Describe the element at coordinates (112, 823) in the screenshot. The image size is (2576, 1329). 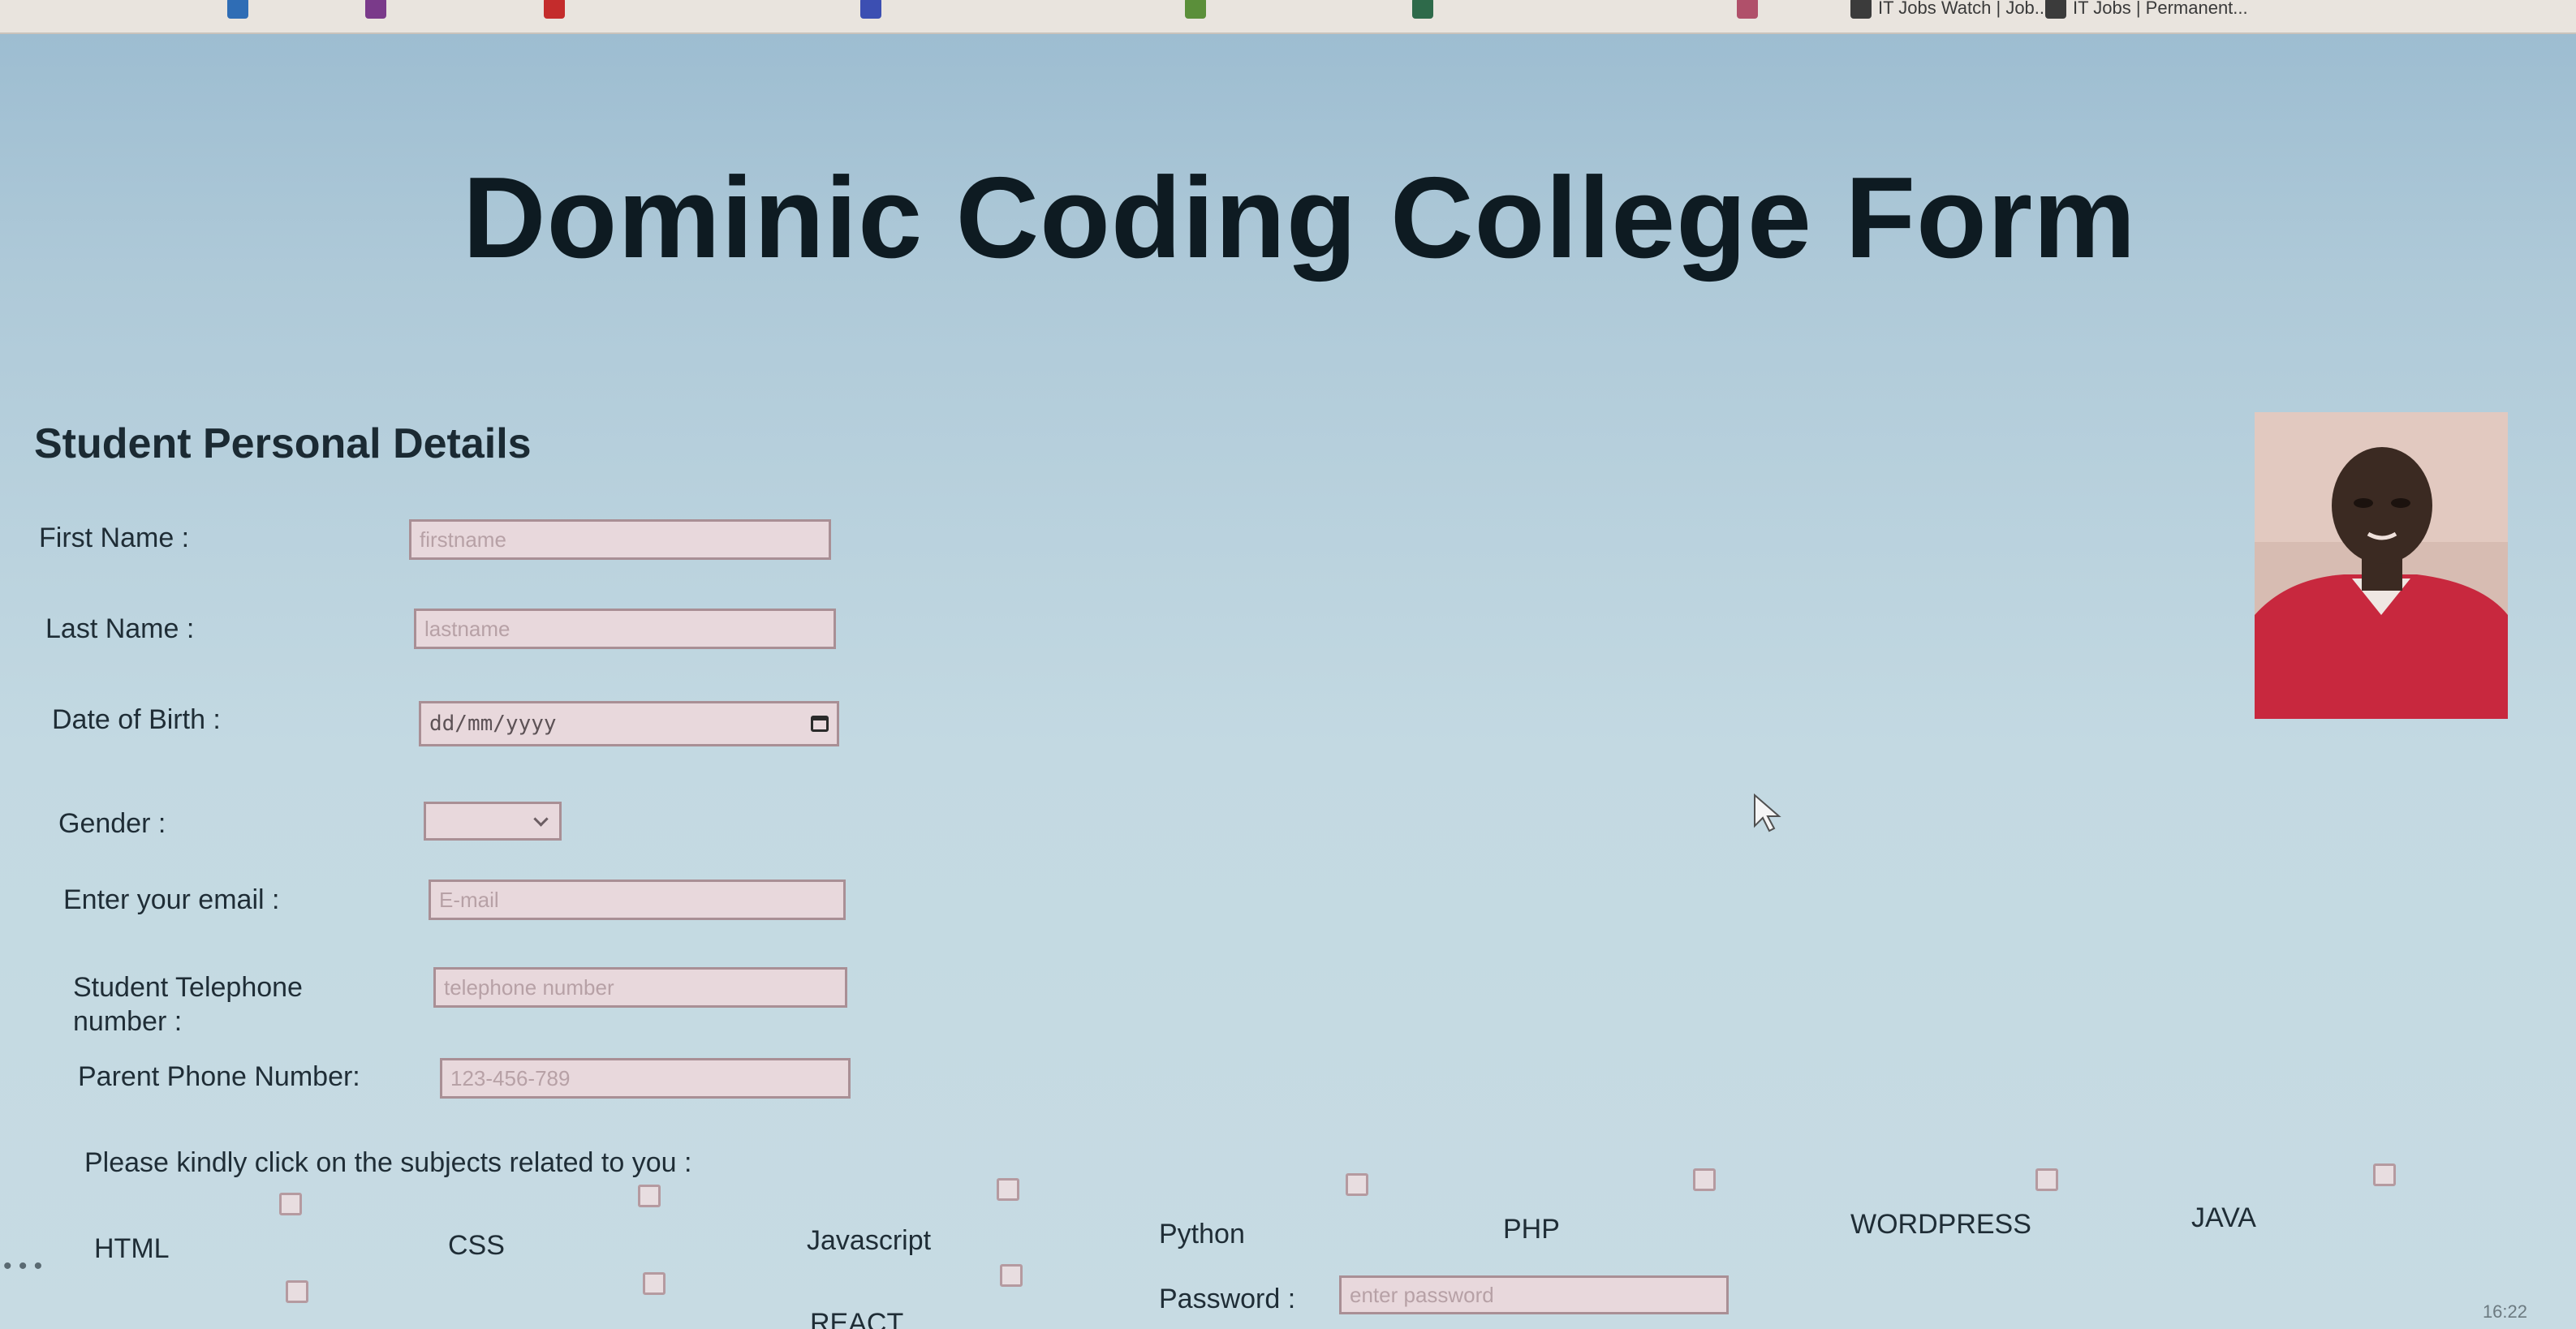
I see `gender-label: Gender :` at that location.